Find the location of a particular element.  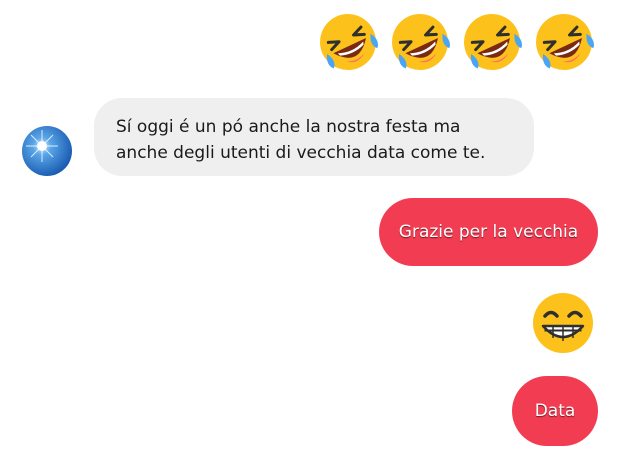

outgoing-message-text: Grazie per la vecchia is located at coordinates (488, 232).